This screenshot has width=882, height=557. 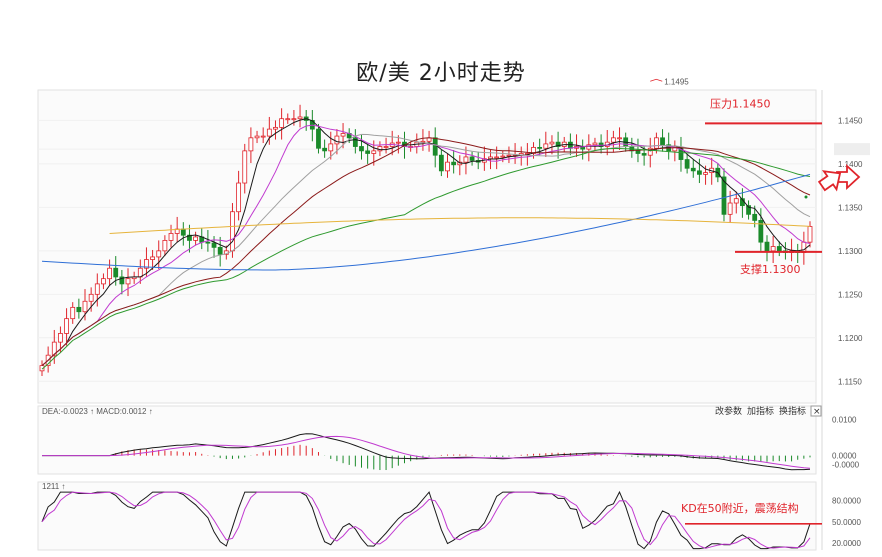 What do you see at coordinates (846, 543) in the screenshot?
I see `kd-y-tick: 20.0000` at bounding box center [846, 543].